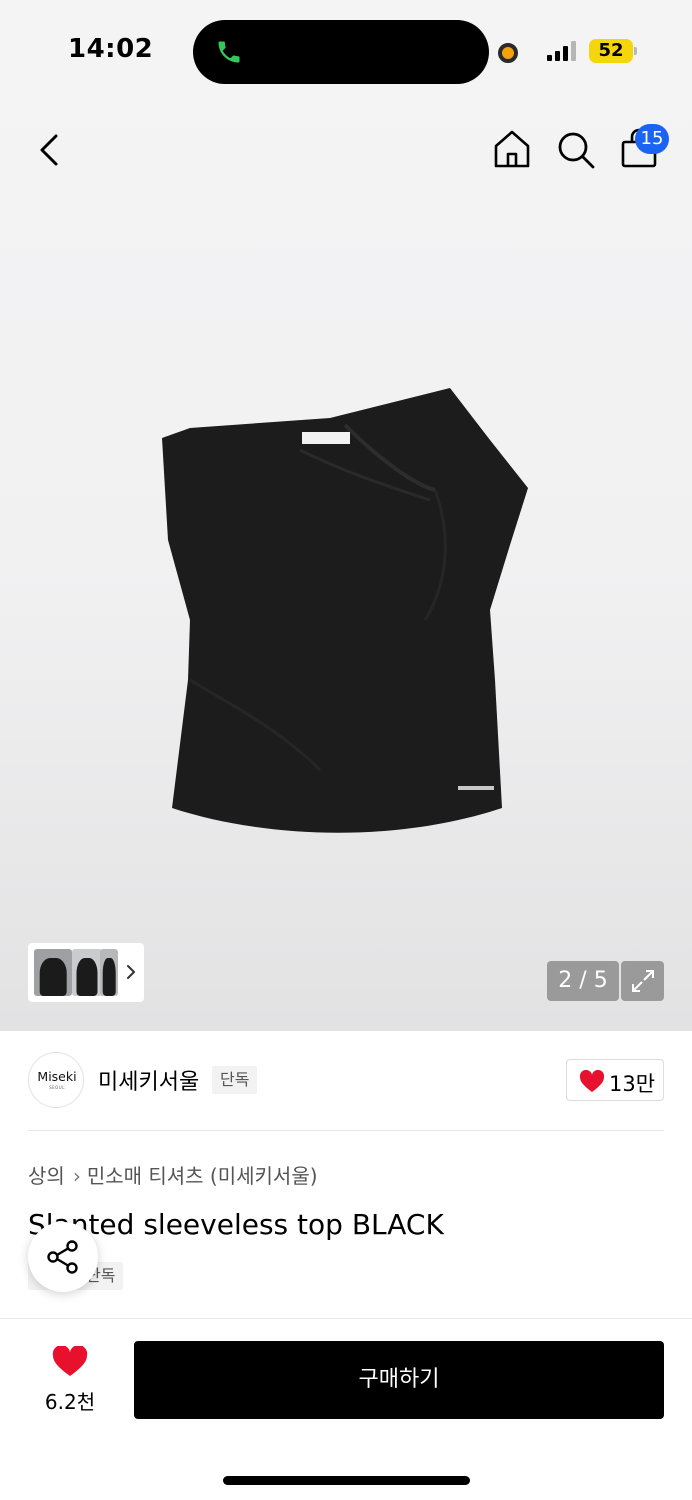  What do you see at coordinates (46, 1176) in the screenshot?
I see `breadcrumb-category: 상의` at bounding box center [46, 1176].